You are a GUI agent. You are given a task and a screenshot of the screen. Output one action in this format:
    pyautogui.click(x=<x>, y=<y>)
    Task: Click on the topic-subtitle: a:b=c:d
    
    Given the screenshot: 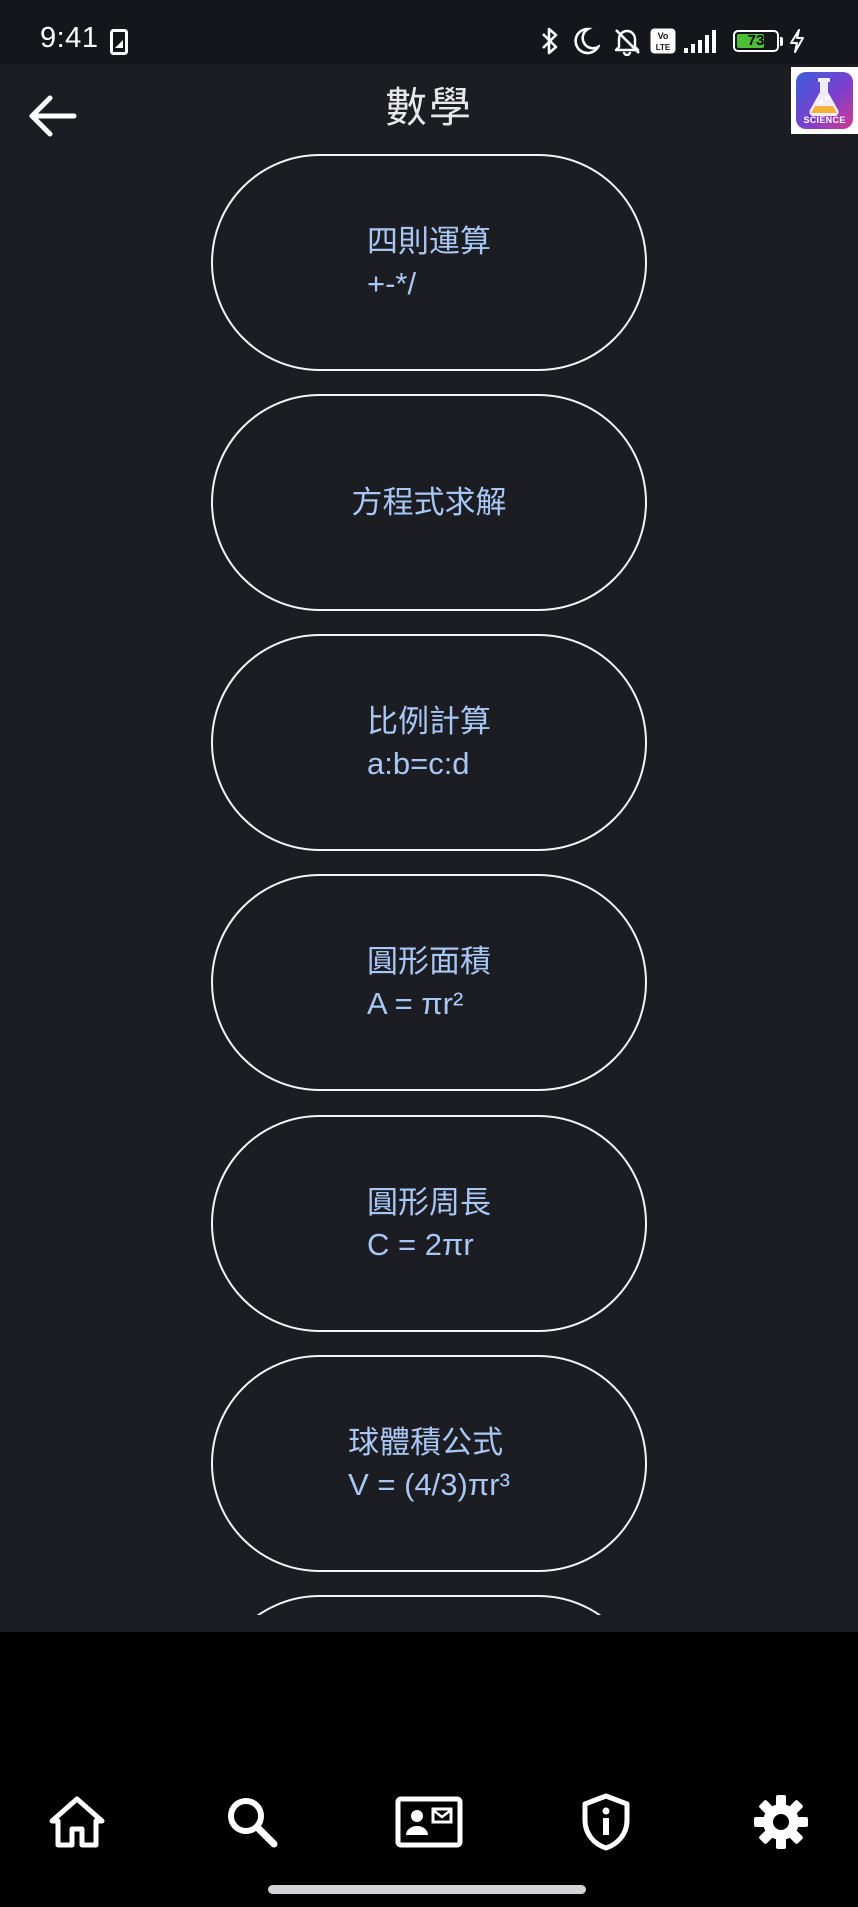 What is the action you would take?
    pyautogui.click(x=418, y=763)
    